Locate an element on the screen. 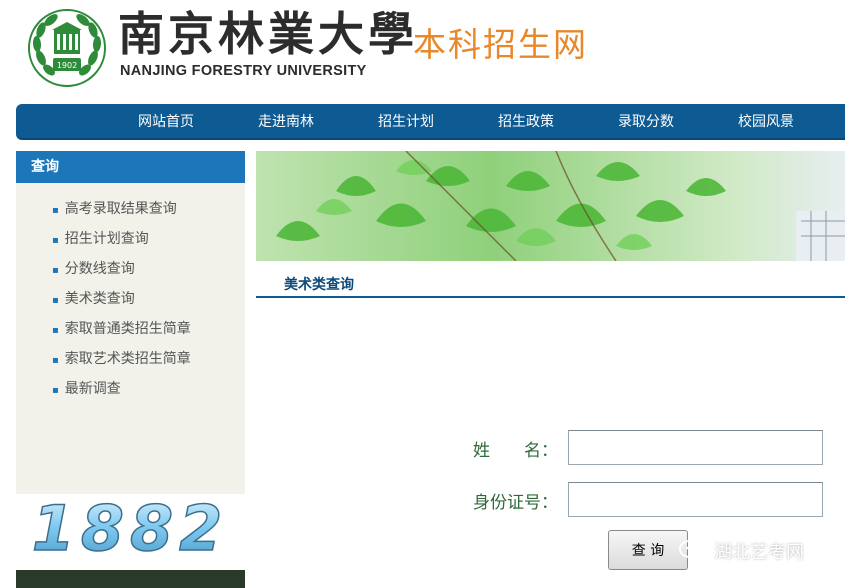  sidebar-item-score-line: ▪ 分数线查询 is located at coordinates (121, 274).